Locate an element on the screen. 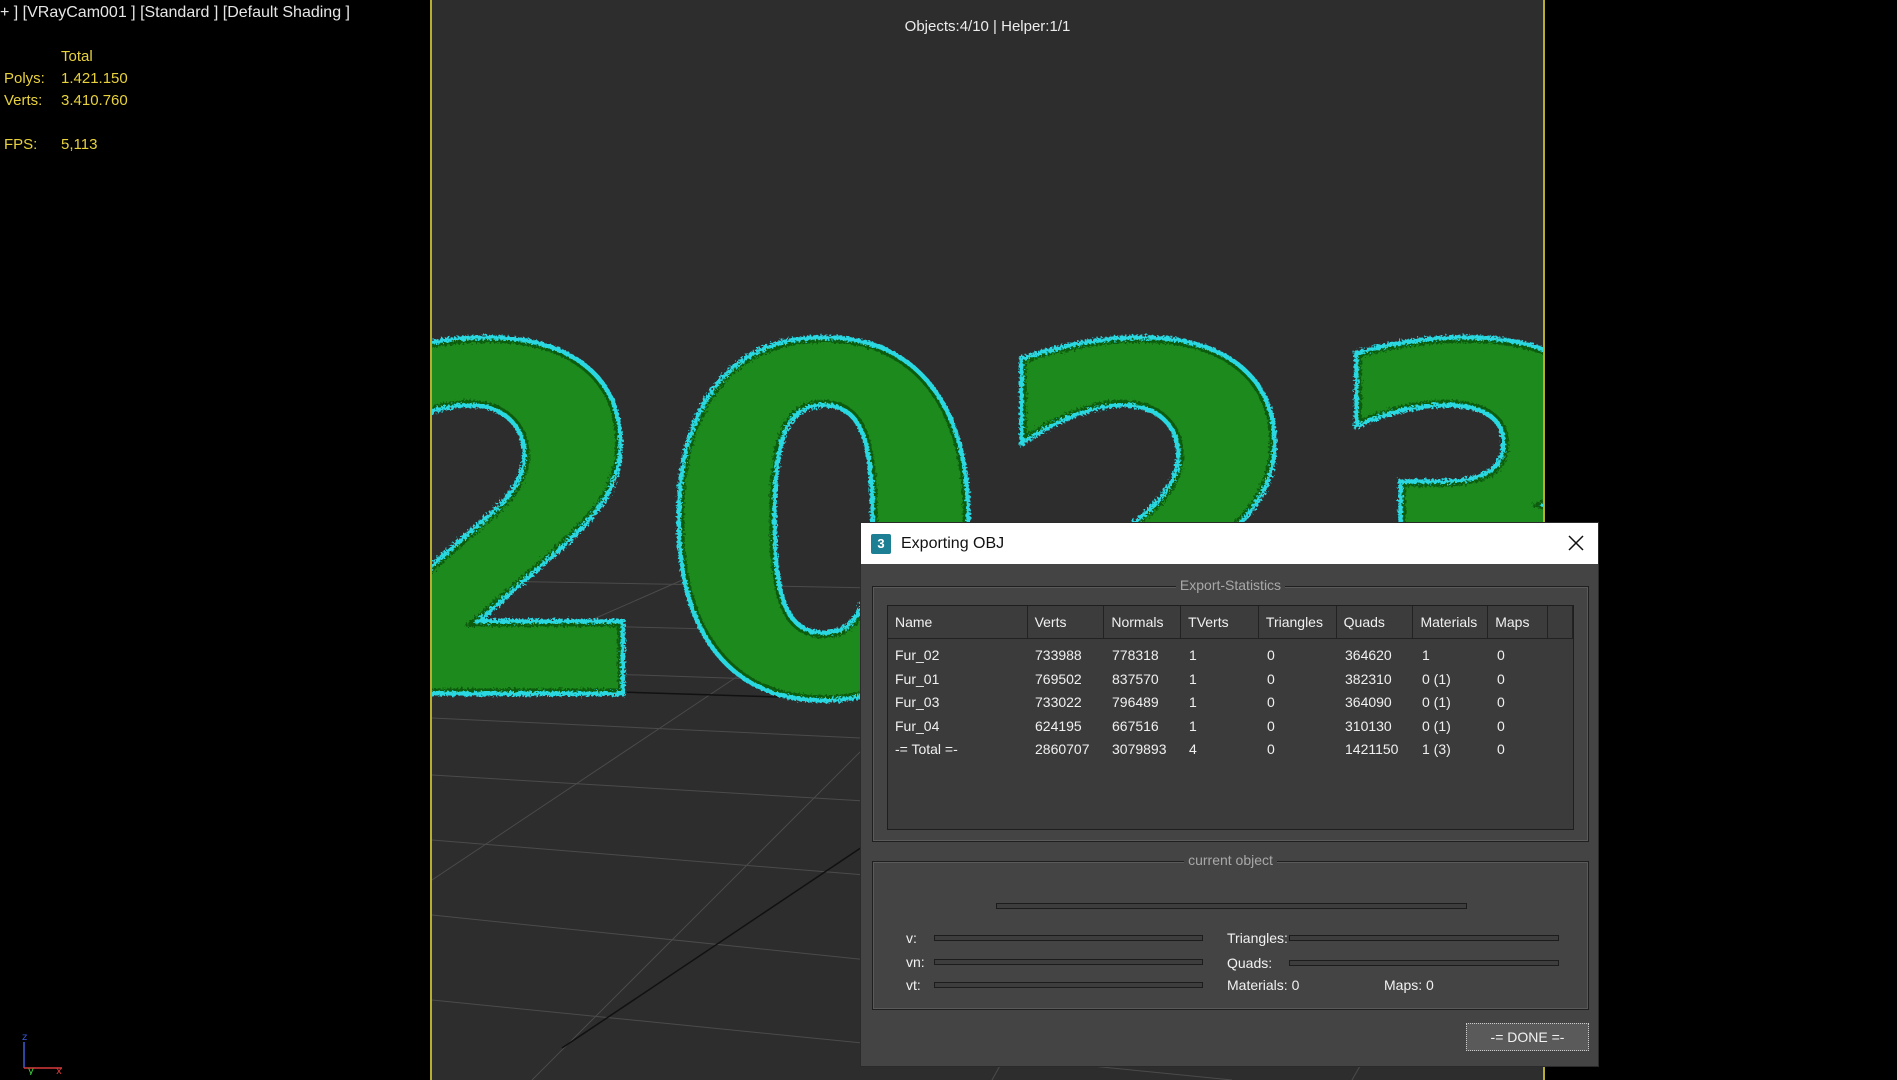  column-header: Name is located at coordinates (958, 622).